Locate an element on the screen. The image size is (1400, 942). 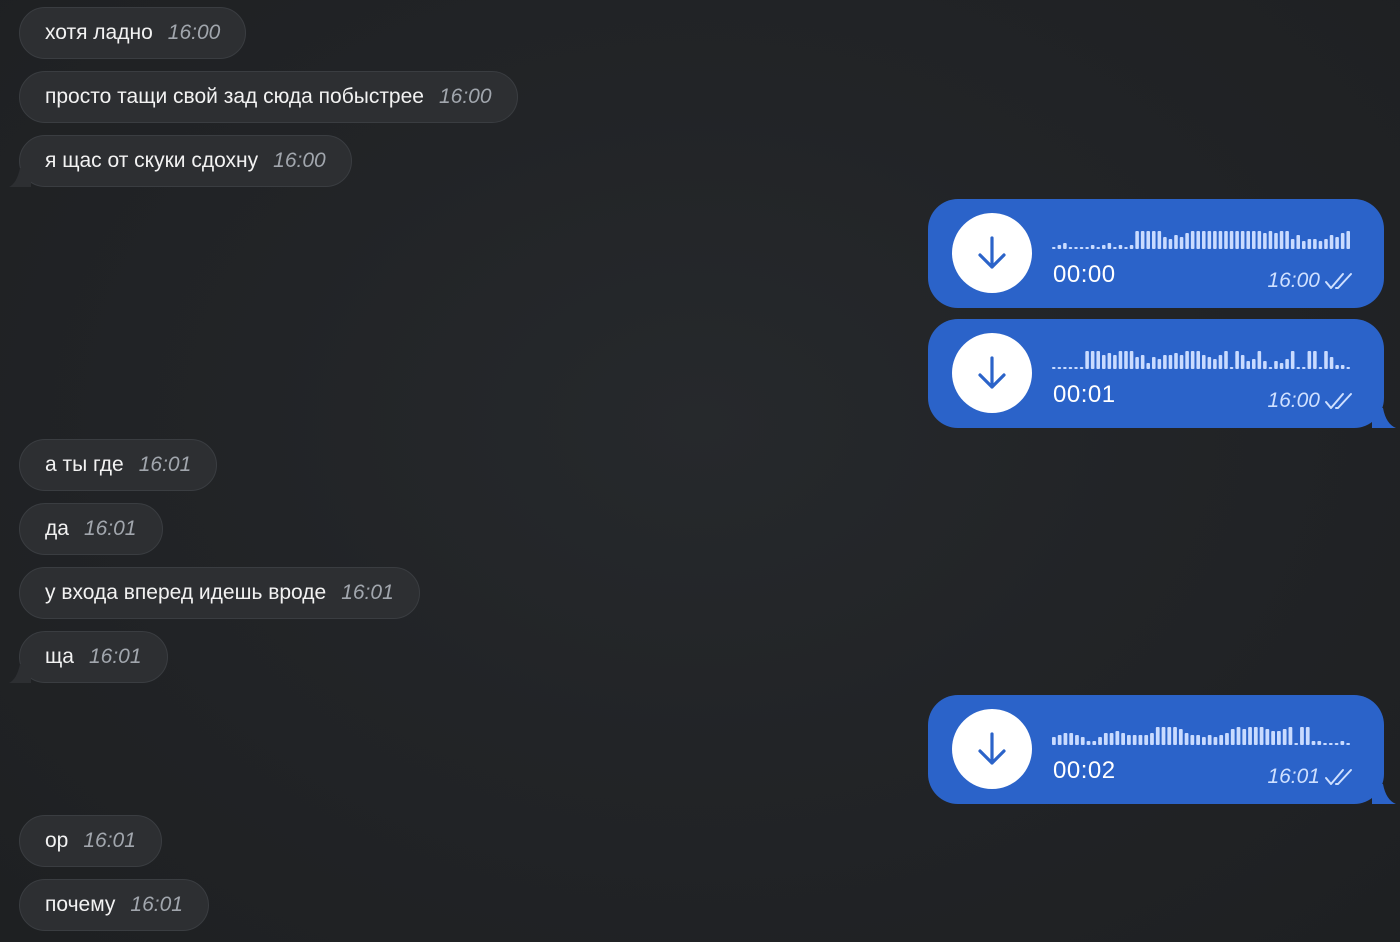
voice-meta: 16:01 is located at coordinates (1311, 777).